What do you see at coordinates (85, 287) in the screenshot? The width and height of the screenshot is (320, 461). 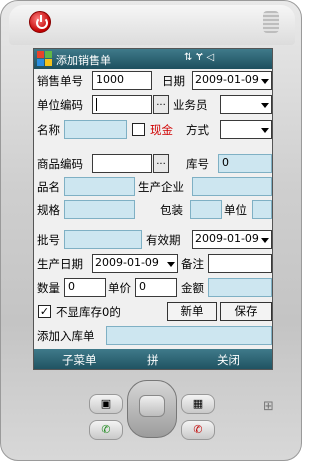 I see `quantity-input: 0` at bounding box center [85, 287].